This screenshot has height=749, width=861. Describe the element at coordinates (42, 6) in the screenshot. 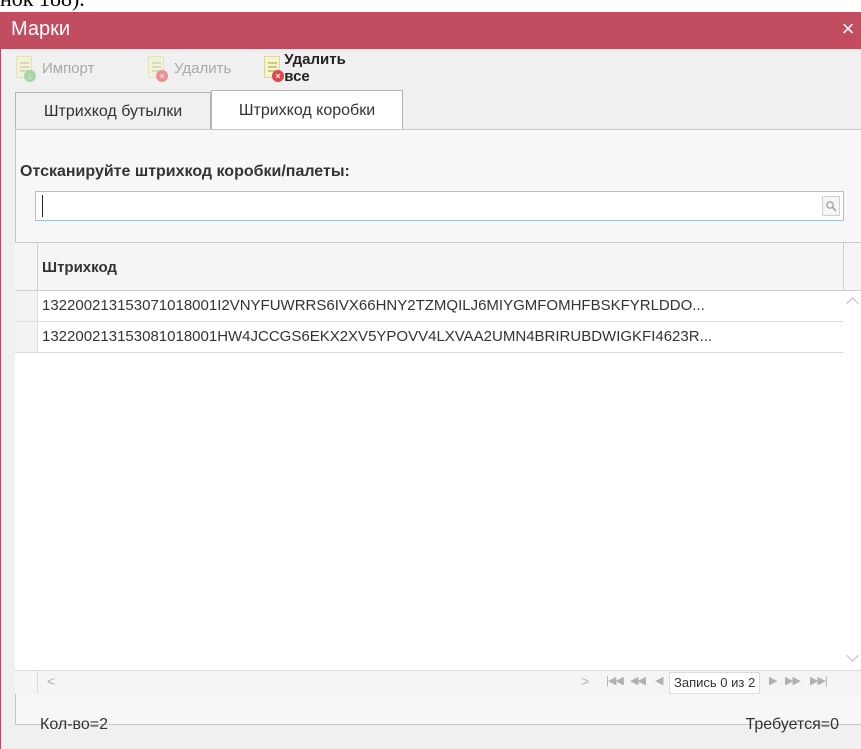

I see `background-document-line: нок 188).` at that location.